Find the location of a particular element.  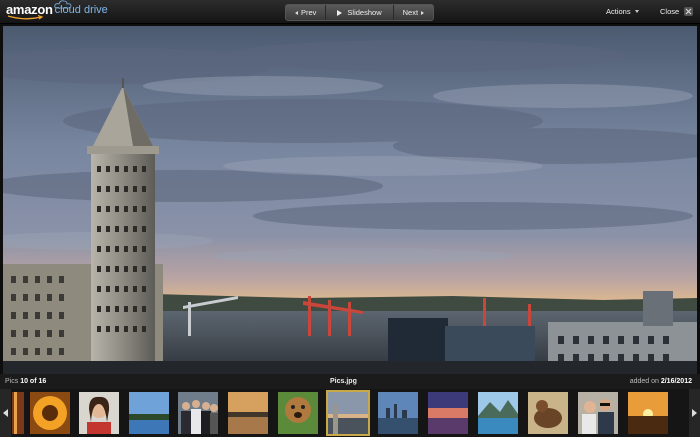

amazon-cloud-drive-logo: amazon cloud drive is located at coordinates (57, 10).